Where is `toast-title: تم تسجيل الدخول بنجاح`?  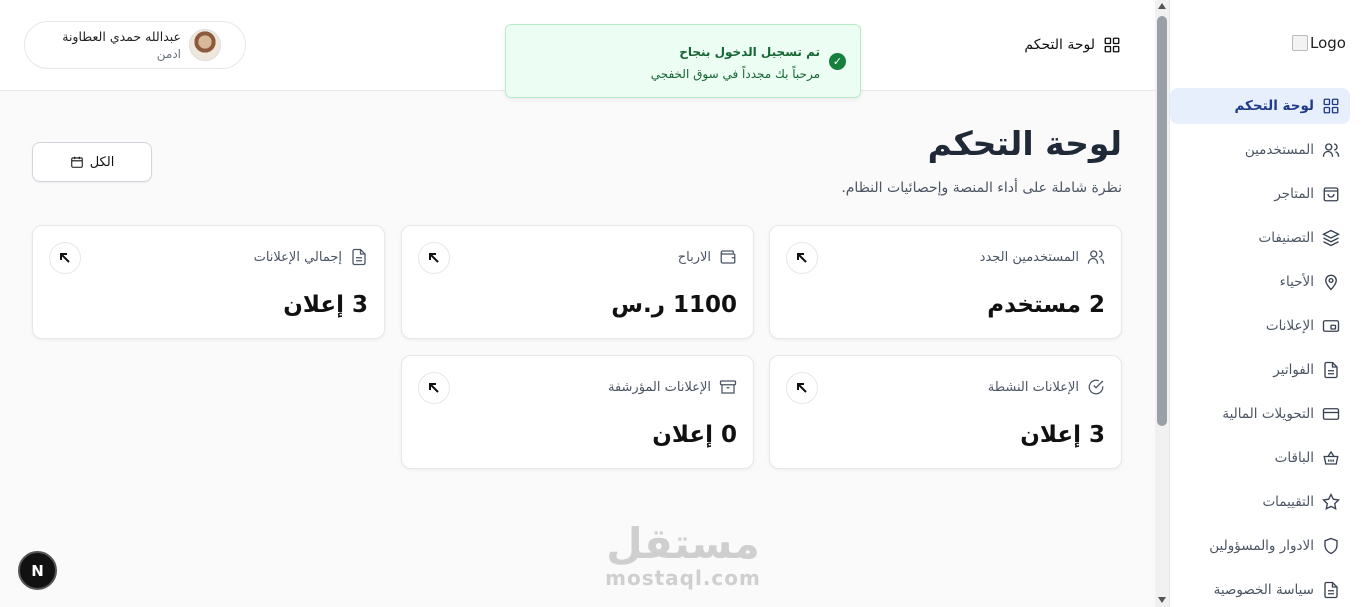
toast-title: تم تسجيل الدخول بنجاح is located at coordinates (749, 52).